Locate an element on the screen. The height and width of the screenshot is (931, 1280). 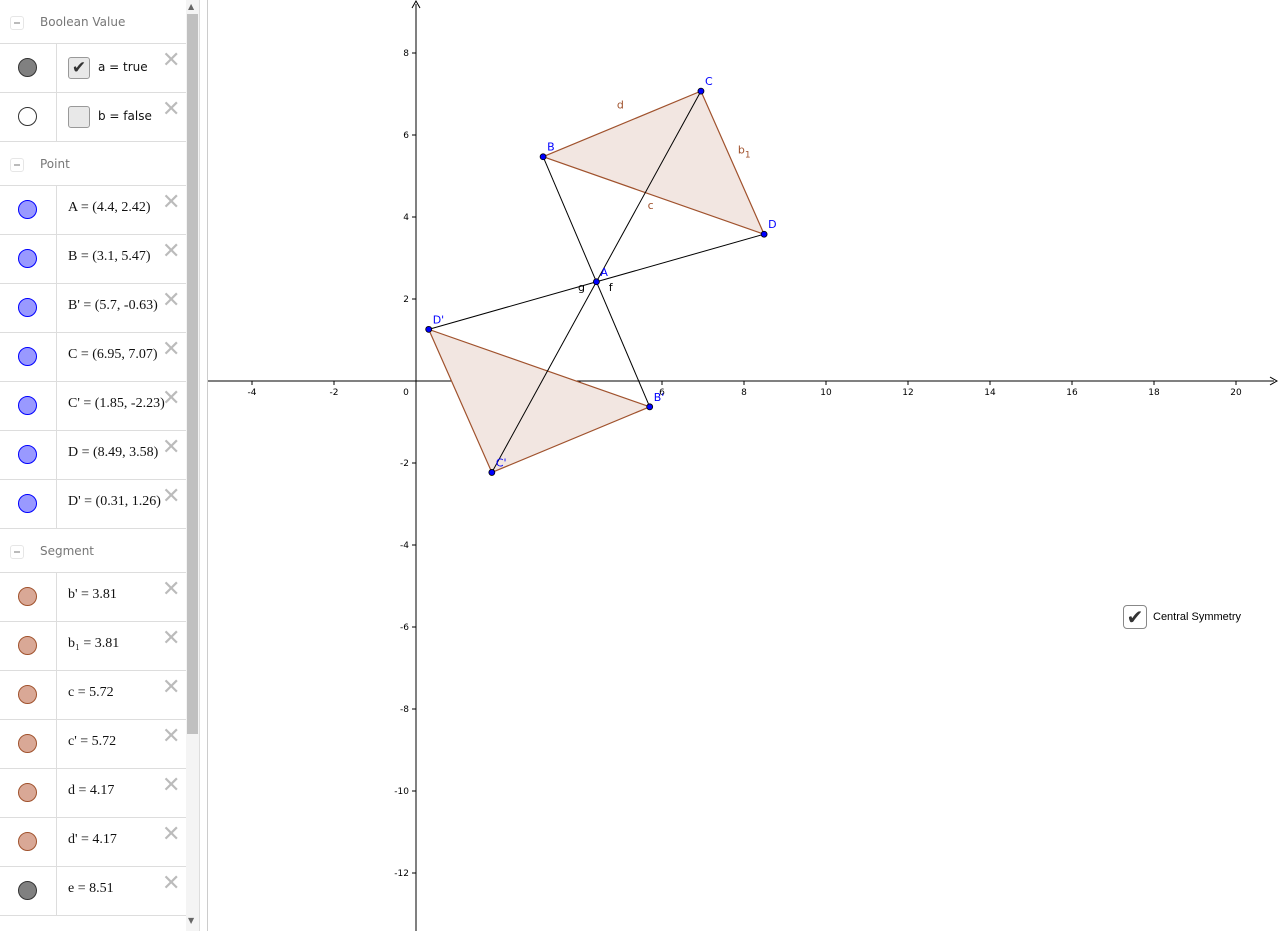
view-divider is located at coordinates (203, 465).